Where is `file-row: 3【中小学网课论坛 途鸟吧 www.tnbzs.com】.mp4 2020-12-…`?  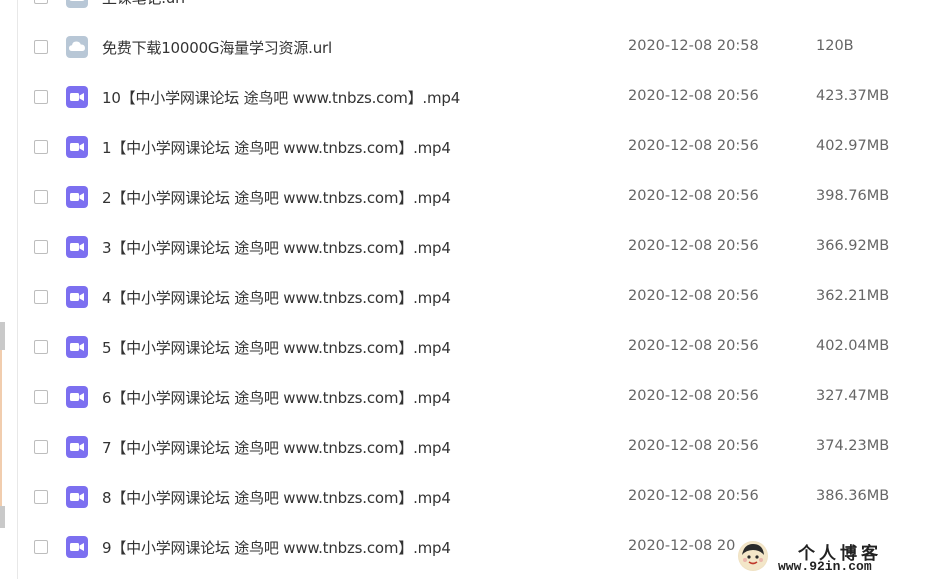
file-row: 3【中小学网课论坛 途鸟吧 www.tnbzs.com】.mp4 2020-12-… is located at coordinates (473, 248).